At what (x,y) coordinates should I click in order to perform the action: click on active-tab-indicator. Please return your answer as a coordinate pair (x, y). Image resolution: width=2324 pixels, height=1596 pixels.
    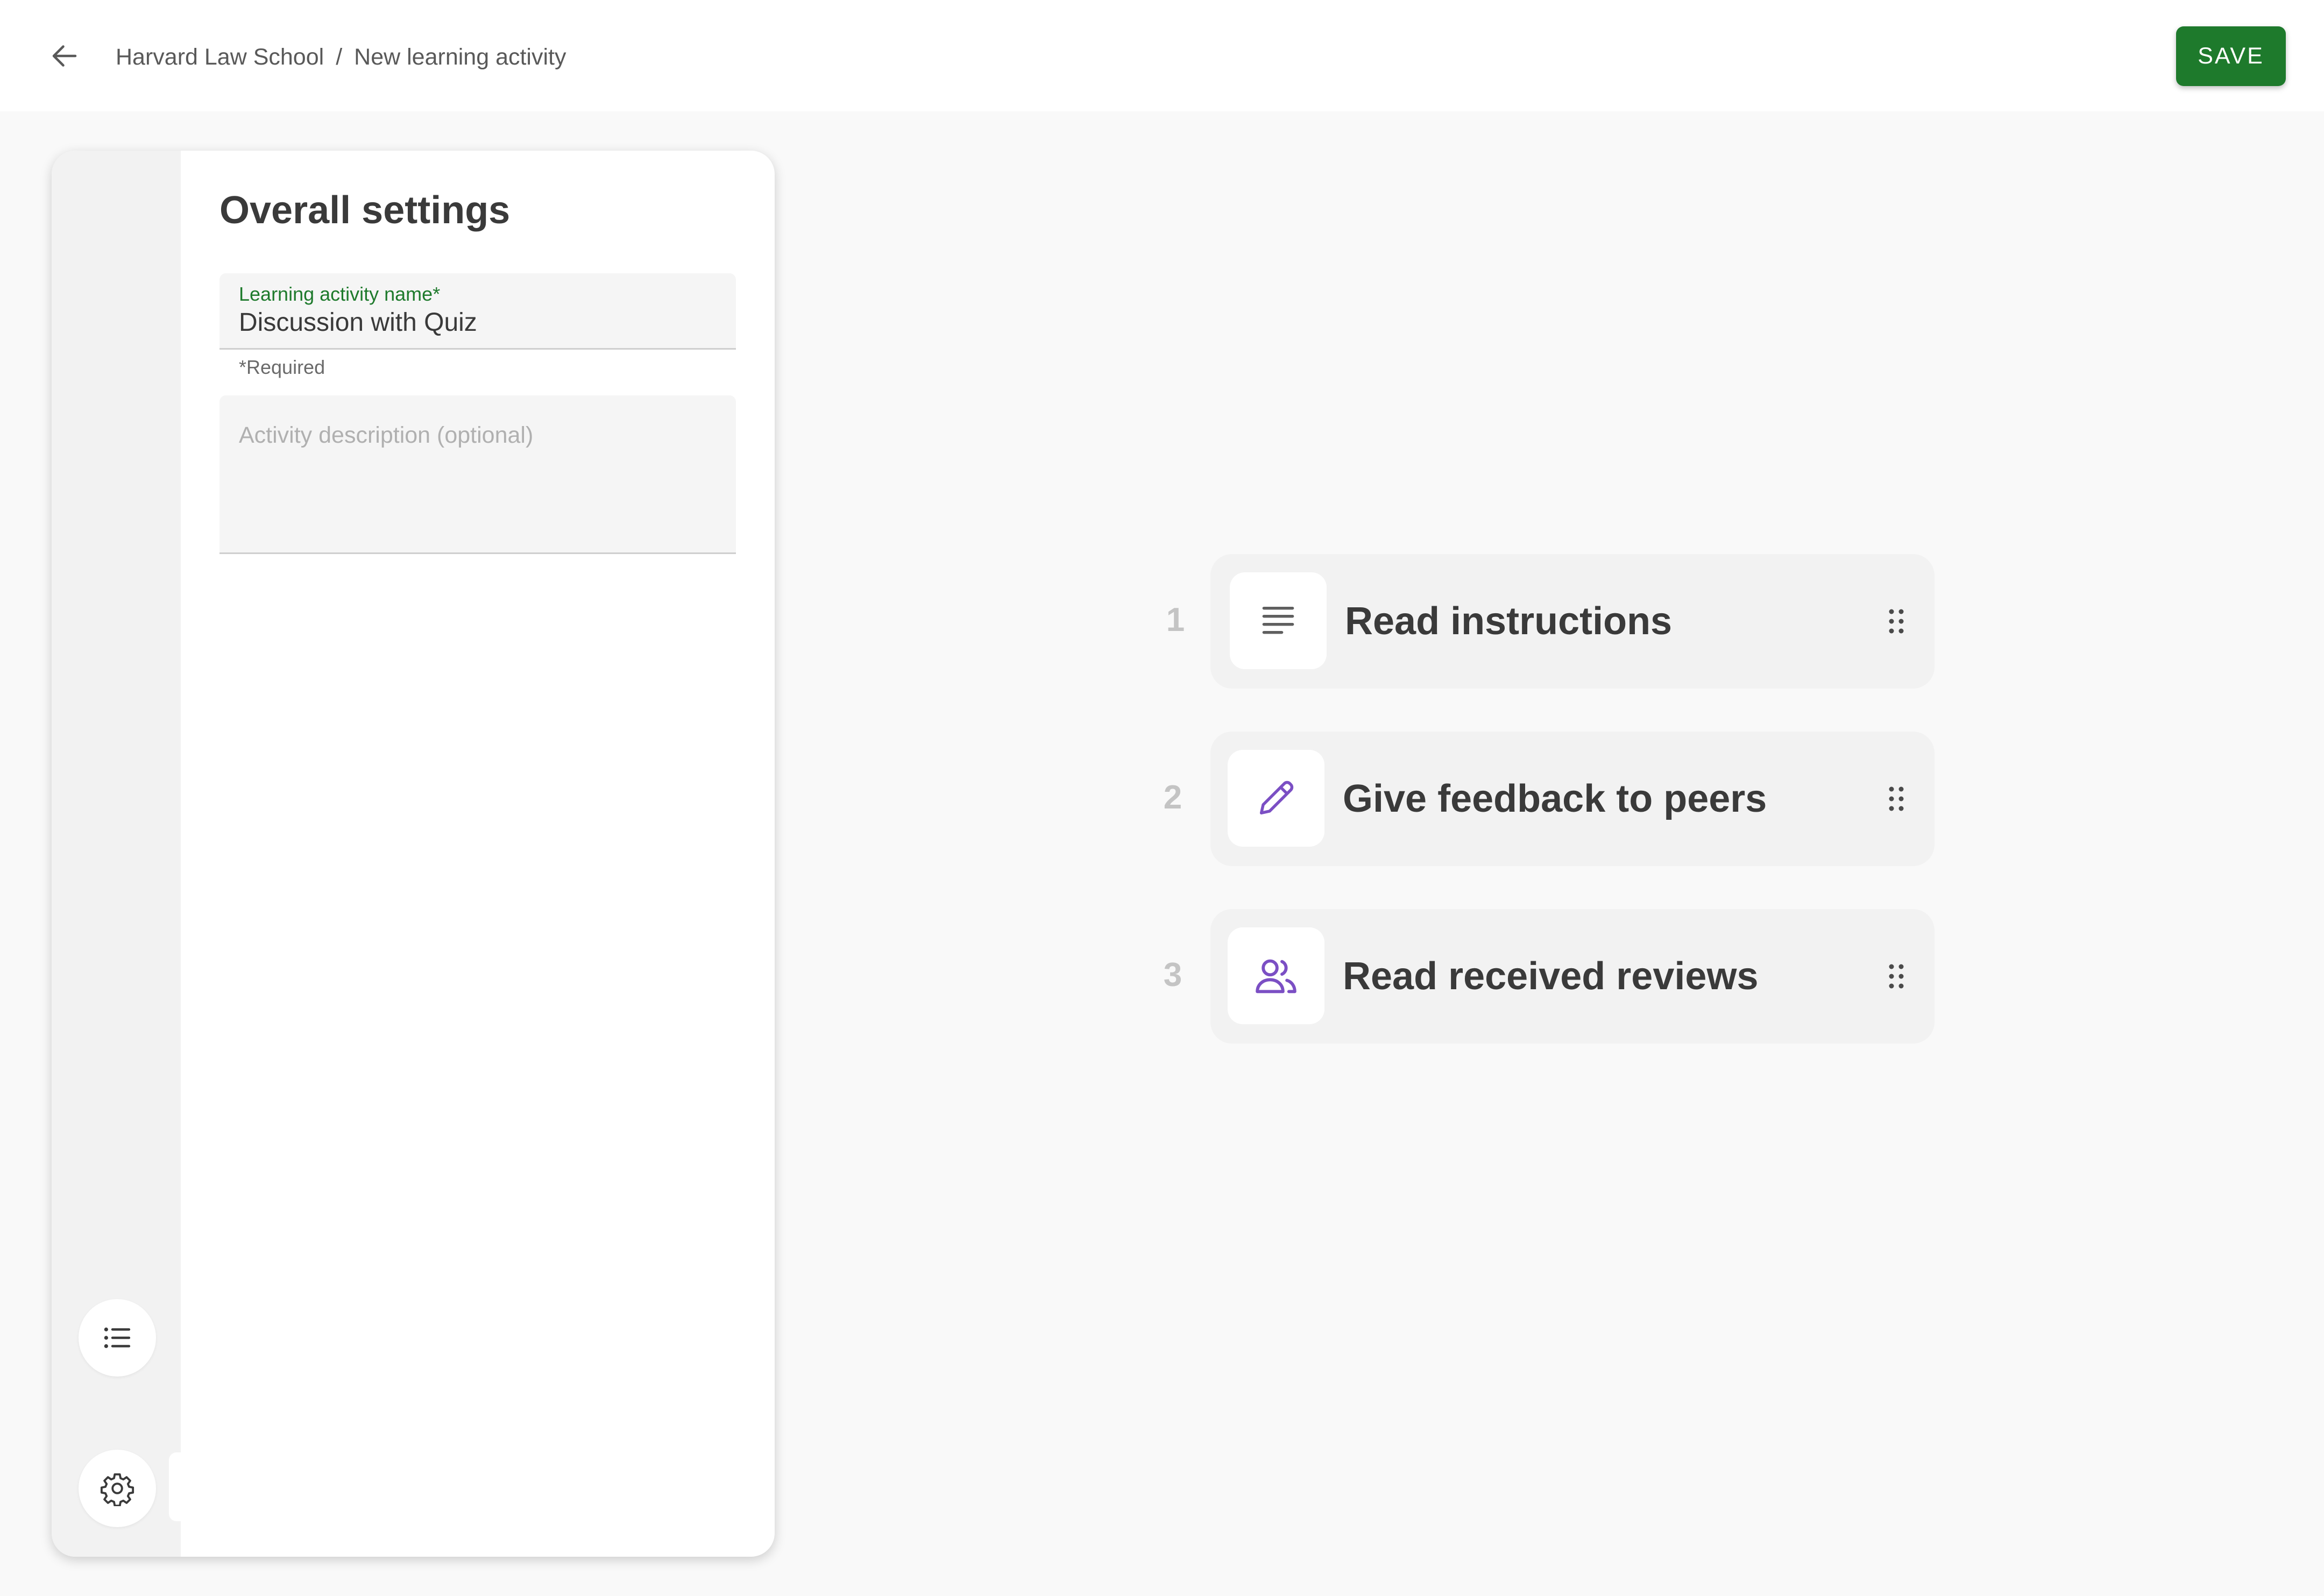
    Looking at the image, I should click on (177, 1486).